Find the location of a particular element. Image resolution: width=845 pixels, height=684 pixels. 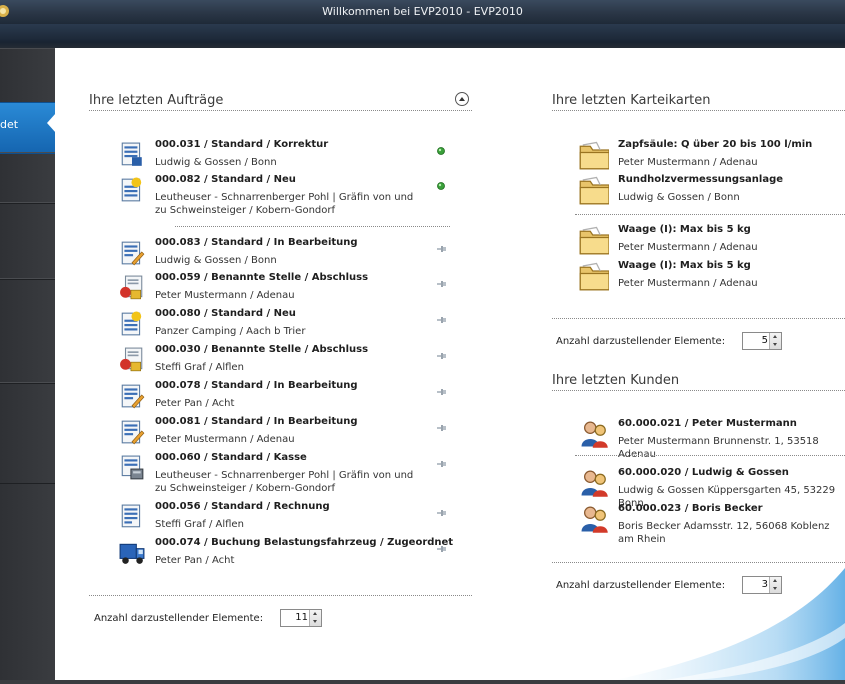

cards-count-label: Anzahl darzustellender Elemente: is located at coordinates (641, 341).